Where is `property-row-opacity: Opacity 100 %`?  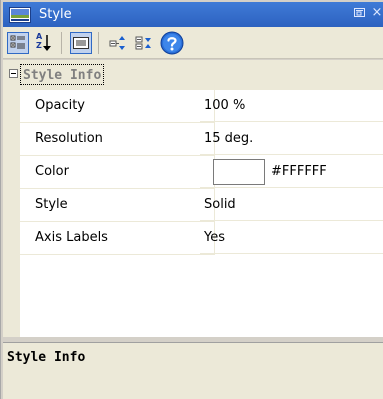
property-row-opacity: Opacity 100 % is located at coordinates (193, 106).